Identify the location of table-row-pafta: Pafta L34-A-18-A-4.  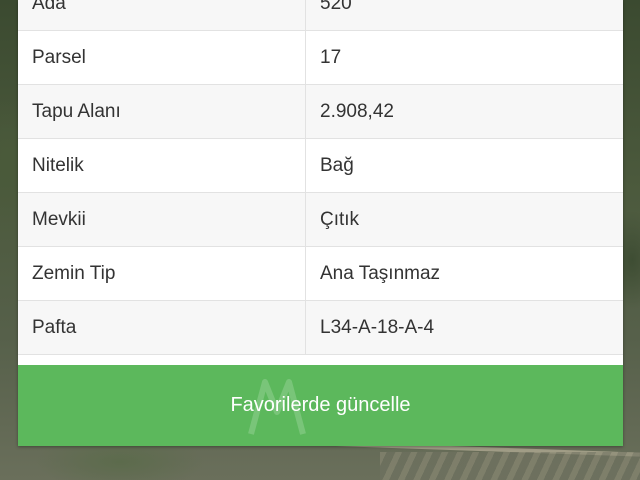
(320, 328).